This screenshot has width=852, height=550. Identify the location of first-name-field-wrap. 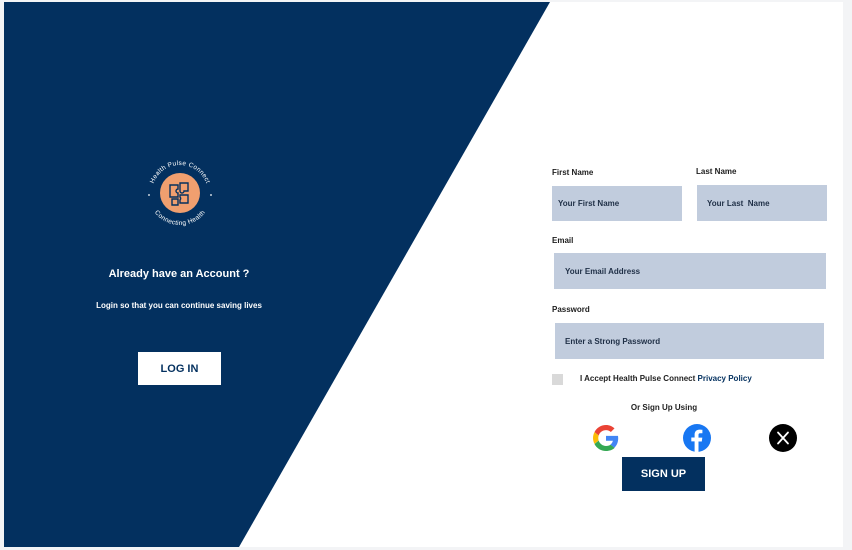
(617, 203).